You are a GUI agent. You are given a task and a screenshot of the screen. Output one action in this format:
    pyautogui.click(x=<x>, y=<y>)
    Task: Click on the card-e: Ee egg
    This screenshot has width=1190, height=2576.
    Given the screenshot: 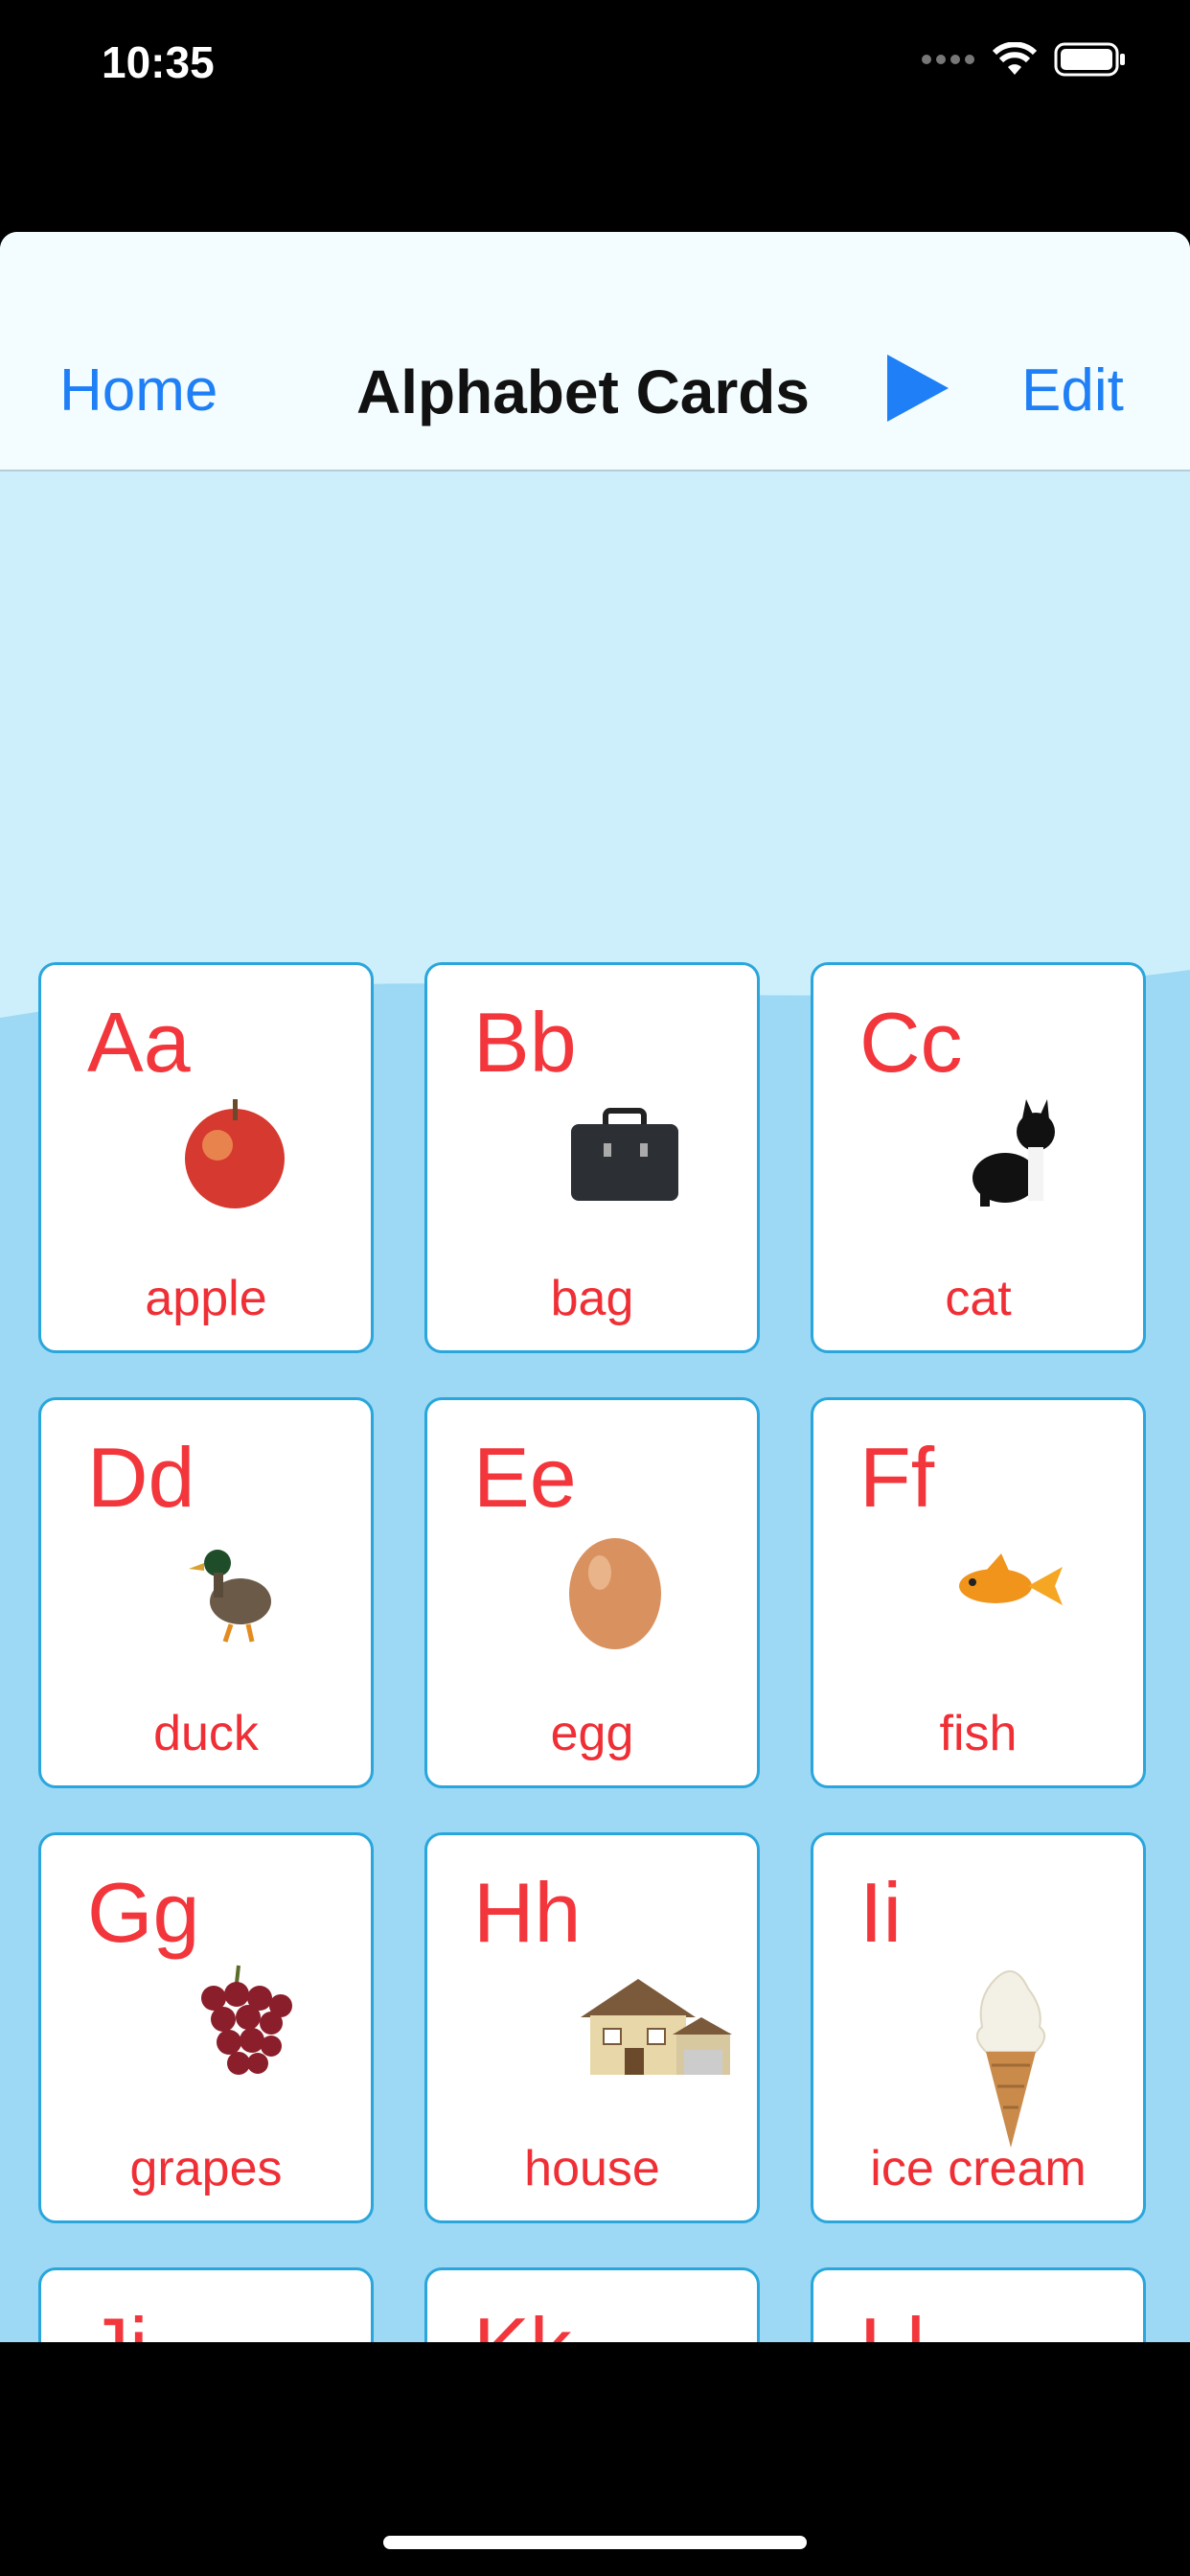 What is the action you would take?
    pyautogui.click(x=592, y=1592)
    